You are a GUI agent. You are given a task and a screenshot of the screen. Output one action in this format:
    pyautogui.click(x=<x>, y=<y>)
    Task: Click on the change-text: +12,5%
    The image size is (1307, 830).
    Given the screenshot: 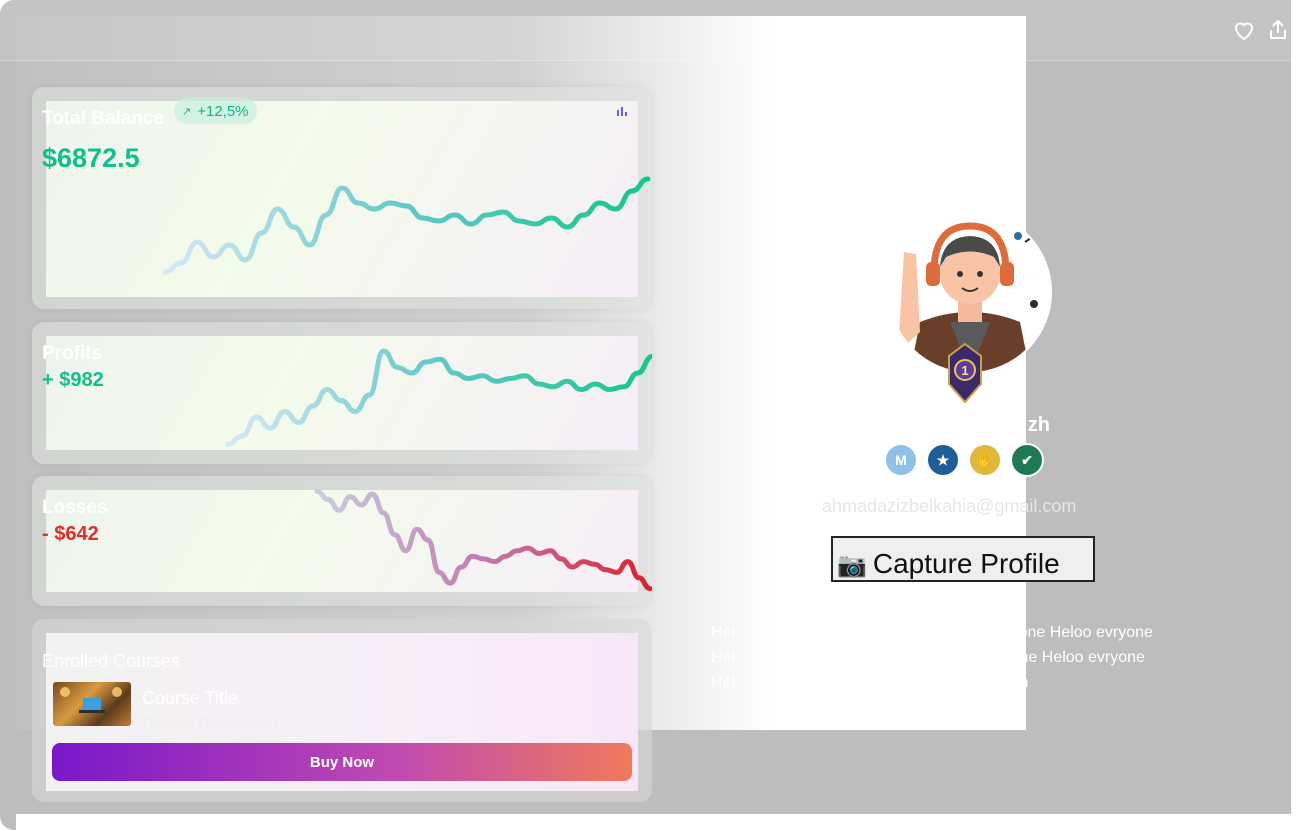 What is the action you would take?
    pyautogui.click(x=223, y=111)
    